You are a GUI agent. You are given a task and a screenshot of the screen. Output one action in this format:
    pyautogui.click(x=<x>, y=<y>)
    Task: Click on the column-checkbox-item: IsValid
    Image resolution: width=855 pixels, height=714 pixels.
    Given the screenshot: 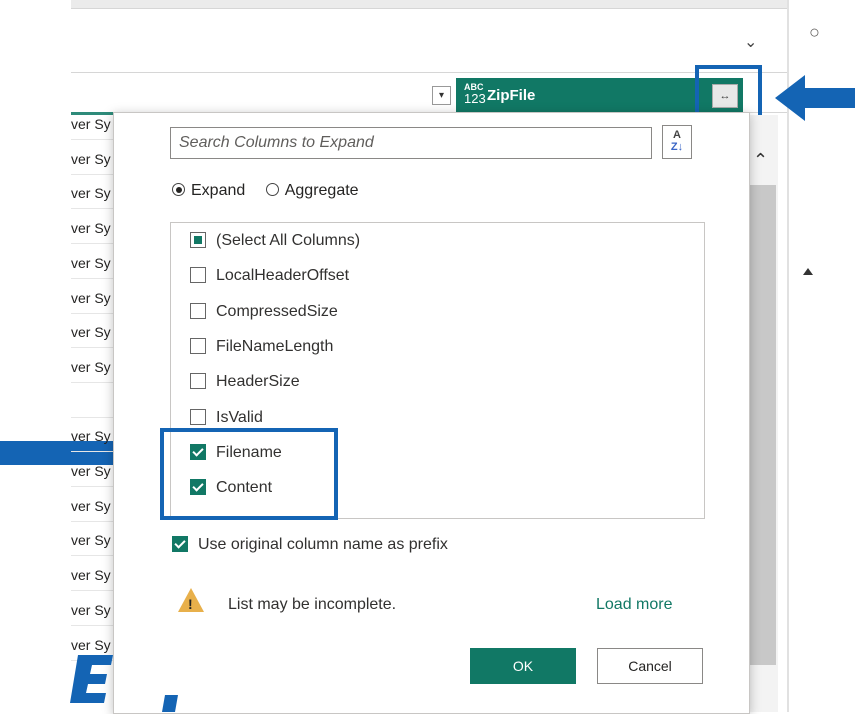 What is the action you would take?
    pyautogui.click(x=226, y=418)
    